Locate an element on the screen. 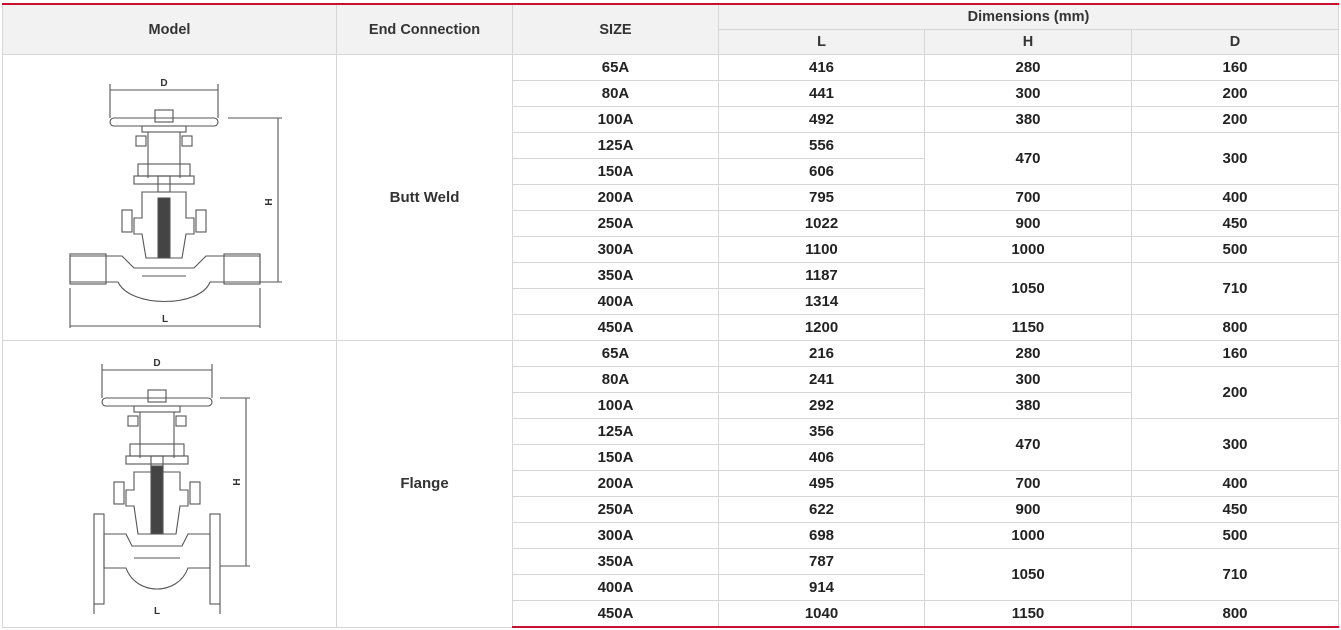  cell-L: 1100 is located at coordinates (821, 249).